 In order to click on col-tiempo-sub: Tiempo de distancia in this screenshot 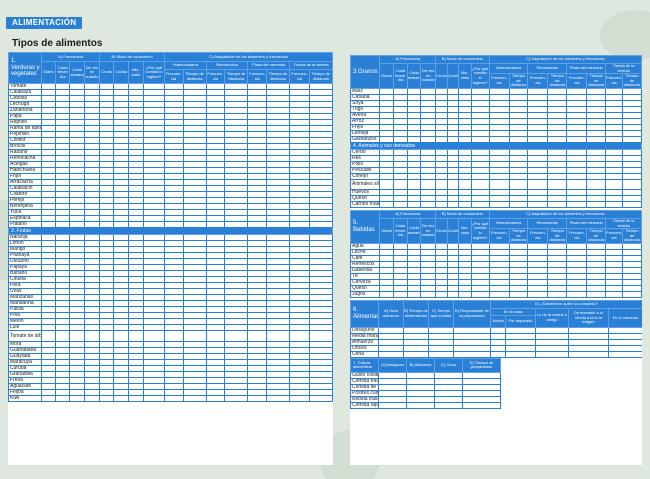, I will do `click(557, 81)`.